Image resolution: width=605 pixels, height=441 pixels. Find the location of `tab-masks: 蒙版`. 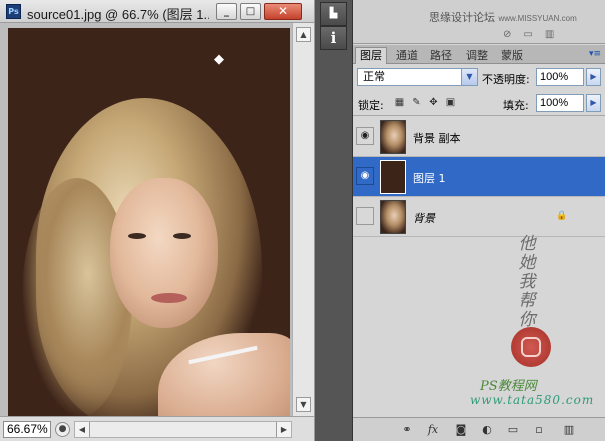

tab-masks: 蒙版 is located at coordinates (512, 55).